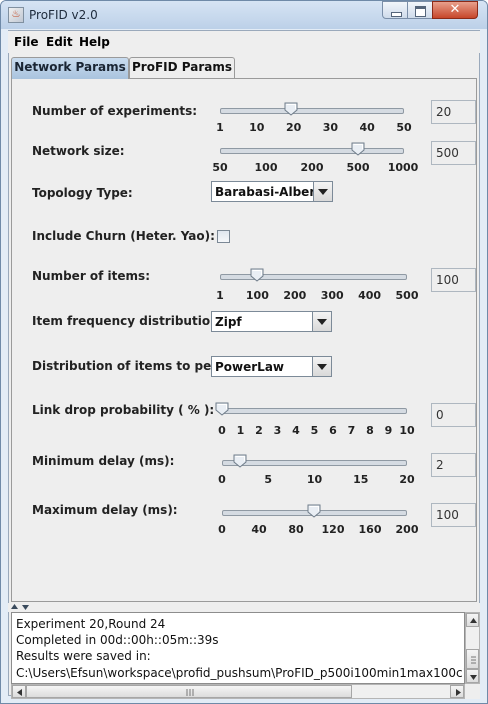 The width and height of the screenshot is (488, 704). I want to click on network-size-slider-ticks: 50 100 200 500 1000, so click(244, 168).